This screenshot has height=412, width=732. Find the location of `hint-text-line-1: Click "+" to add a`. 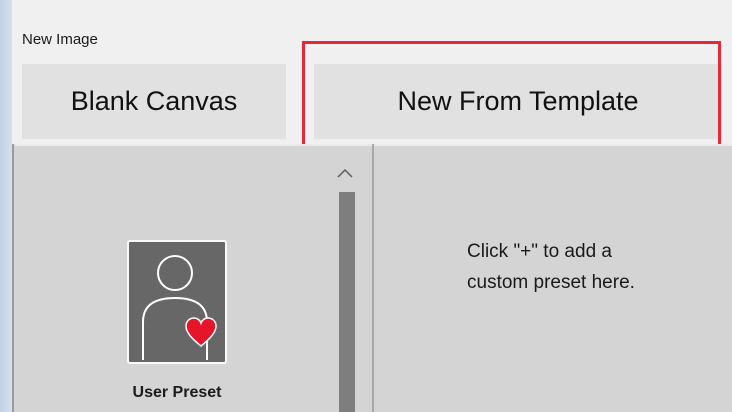

hint-text-line-1: Click "+" to add a is located at coordinates (539, 251).